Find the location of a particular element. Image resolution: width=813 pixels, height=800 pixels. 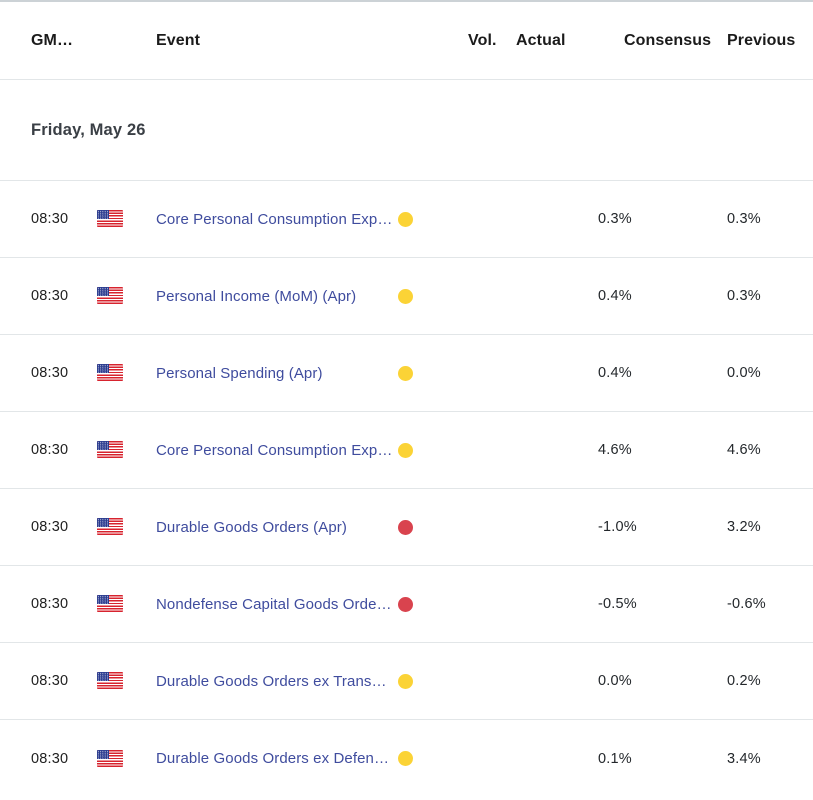

consensus-value: -0.5% is located at coordinates (617, 604).